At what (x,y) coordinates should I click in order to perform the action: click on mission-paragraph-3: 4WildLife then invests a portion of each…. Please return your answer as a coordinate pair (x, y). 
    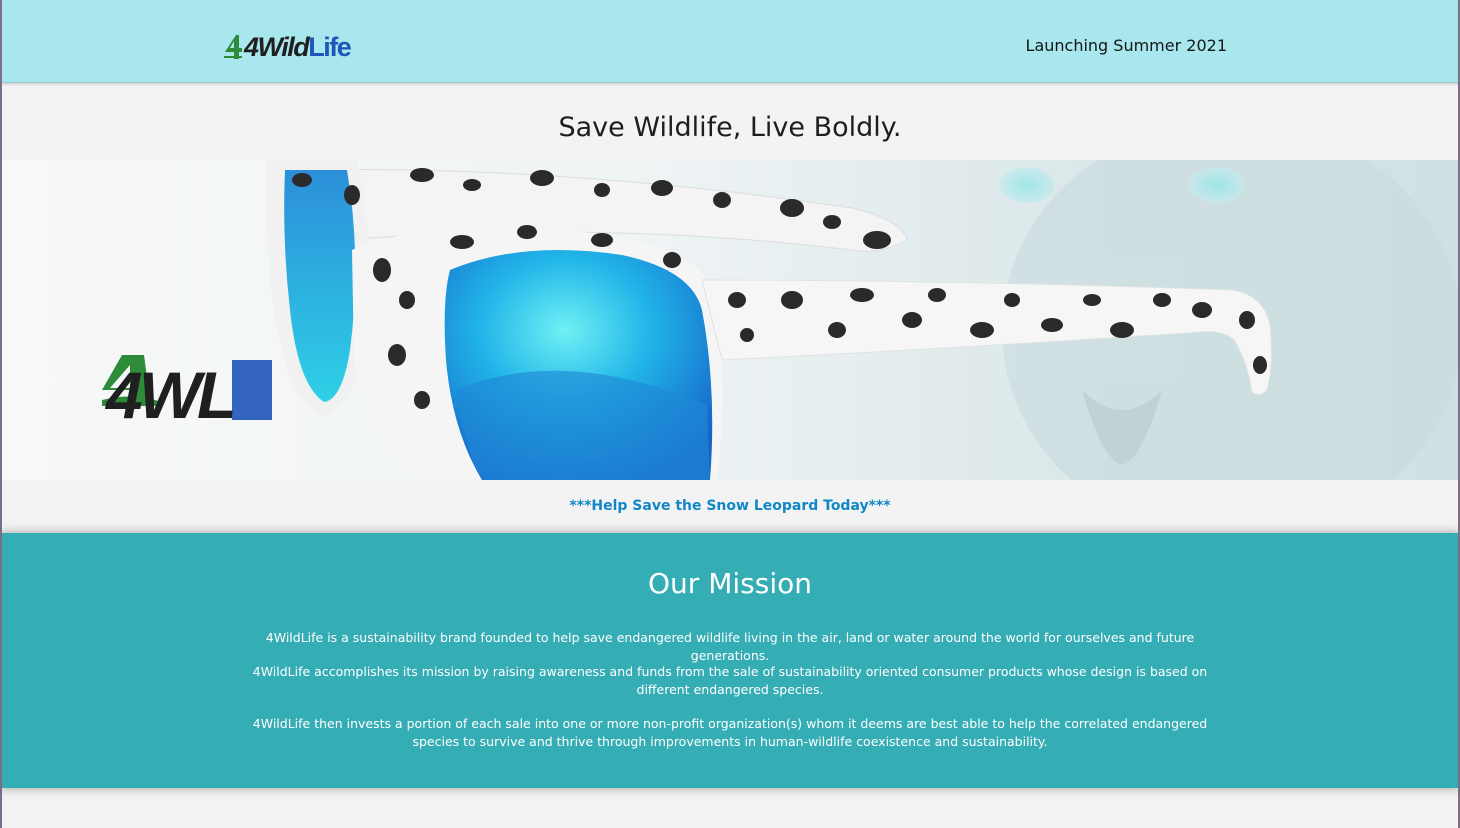
    Looking at the image, I should click on (730, 732).